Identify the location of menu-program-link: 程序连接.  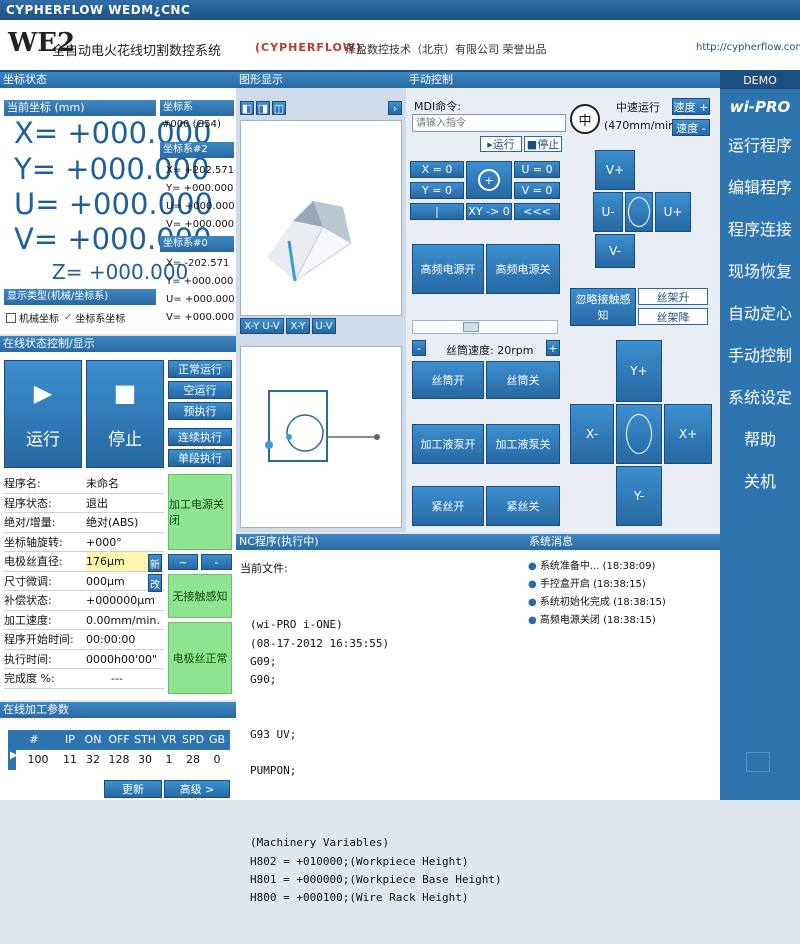
(760, 230).